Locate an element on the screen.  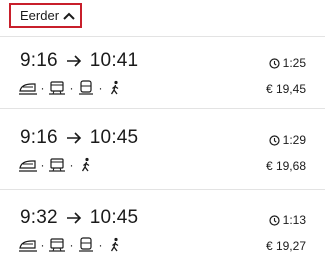
trip-times: 9:32 10:45 is located at coordinates (79, 218).